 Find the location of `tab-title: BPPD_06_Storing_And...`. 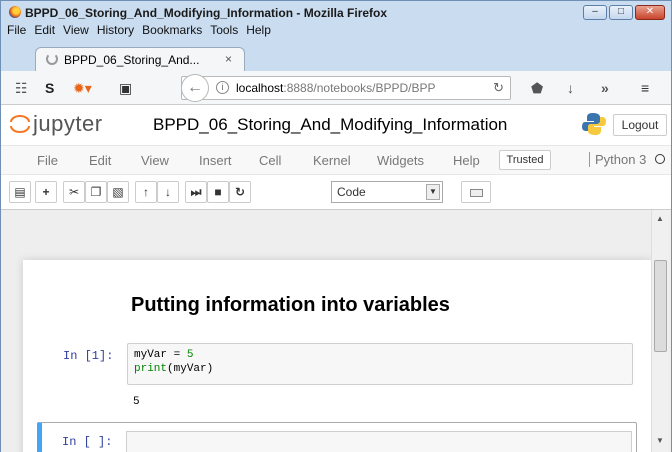

tab-title: BPPD_06_Storing_And... is located at coordinates (132, 60).